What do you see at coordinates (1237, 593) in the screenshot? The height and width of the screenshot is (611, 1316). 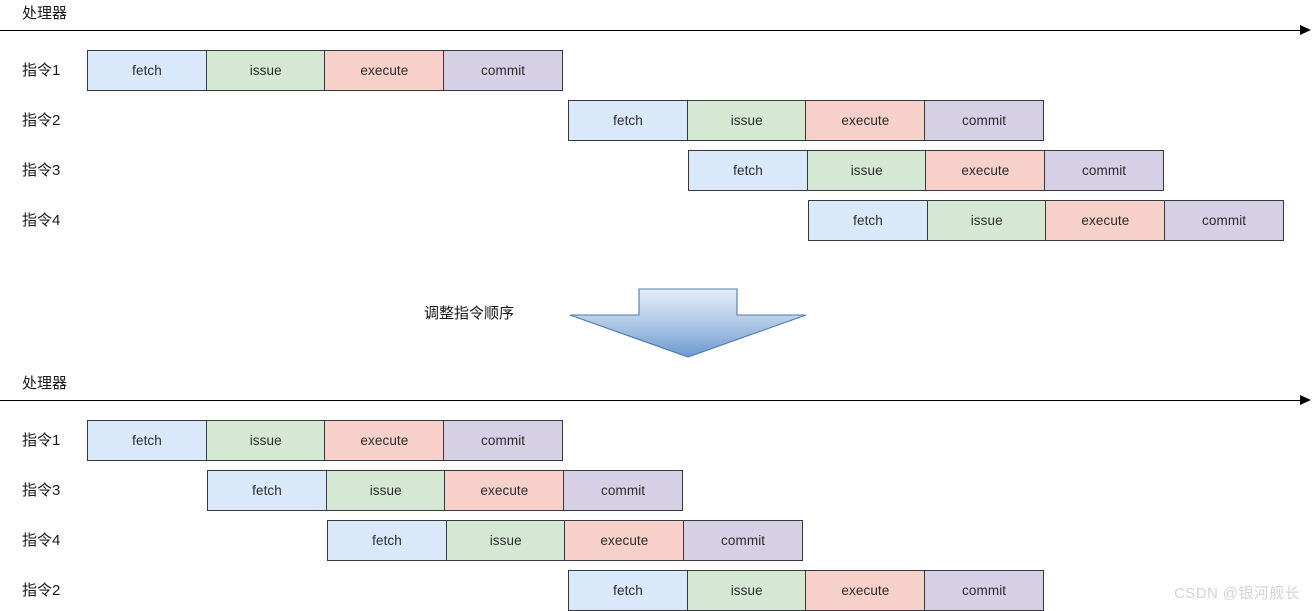 I see `csdn-watermark: CSDN @银河舰长` at bounding box center [1237, 593].